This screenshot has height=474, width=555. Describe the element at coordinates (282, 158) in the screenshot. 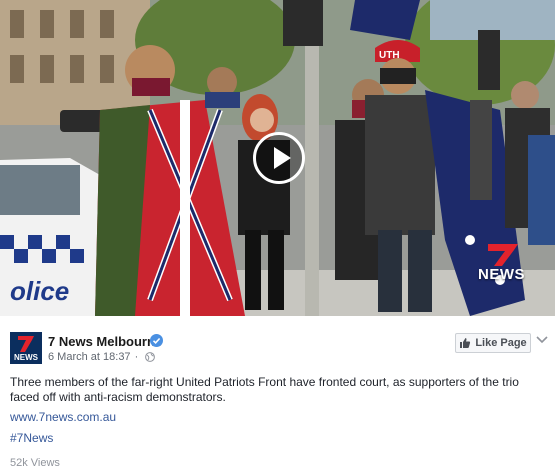

I see `play-icon` at that location.